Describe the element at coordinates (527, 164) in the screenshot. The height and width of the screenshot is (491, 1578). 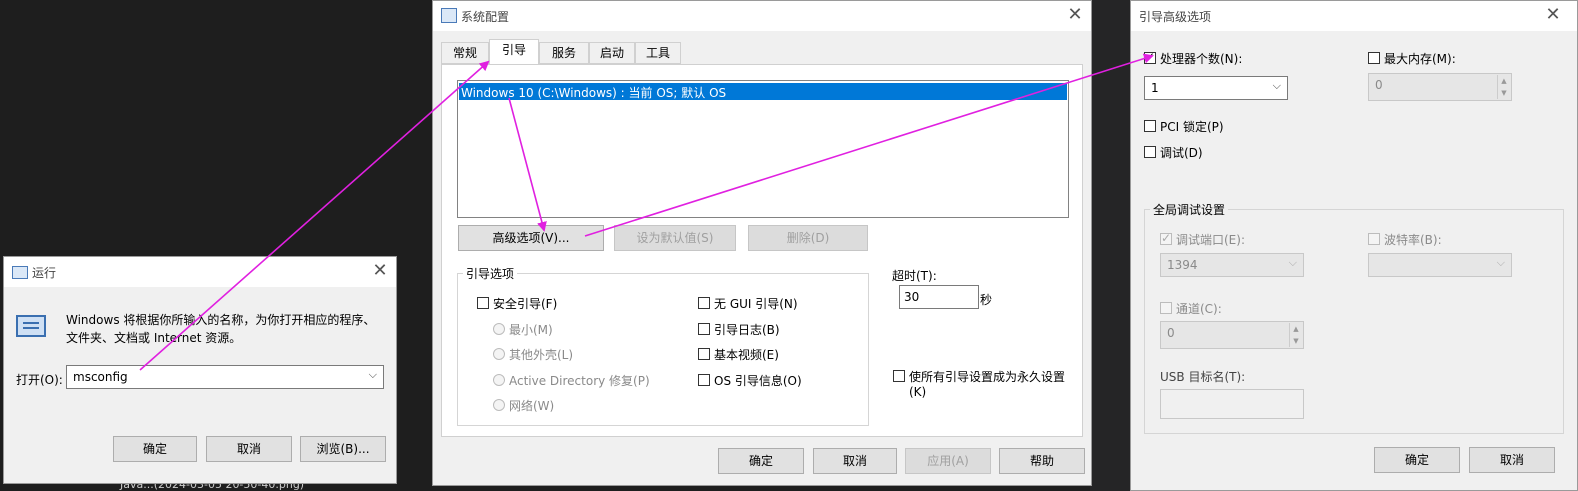
I see `arrow-entry-to-advanced` at that location.